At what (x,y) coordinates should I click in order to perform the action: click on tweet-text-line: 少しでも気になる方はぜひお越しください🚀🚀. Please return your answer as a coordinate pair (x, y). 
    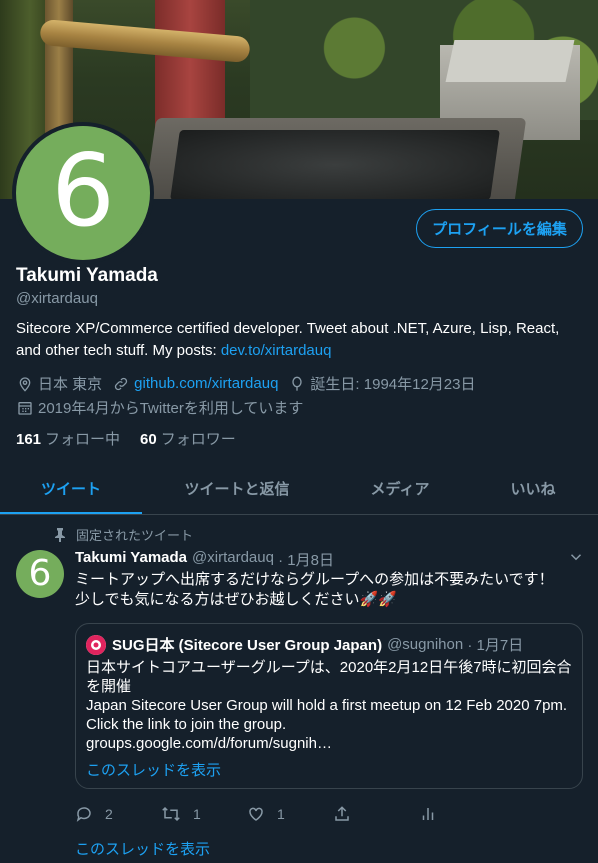
    Looking at the image, I should click on (236, 599).